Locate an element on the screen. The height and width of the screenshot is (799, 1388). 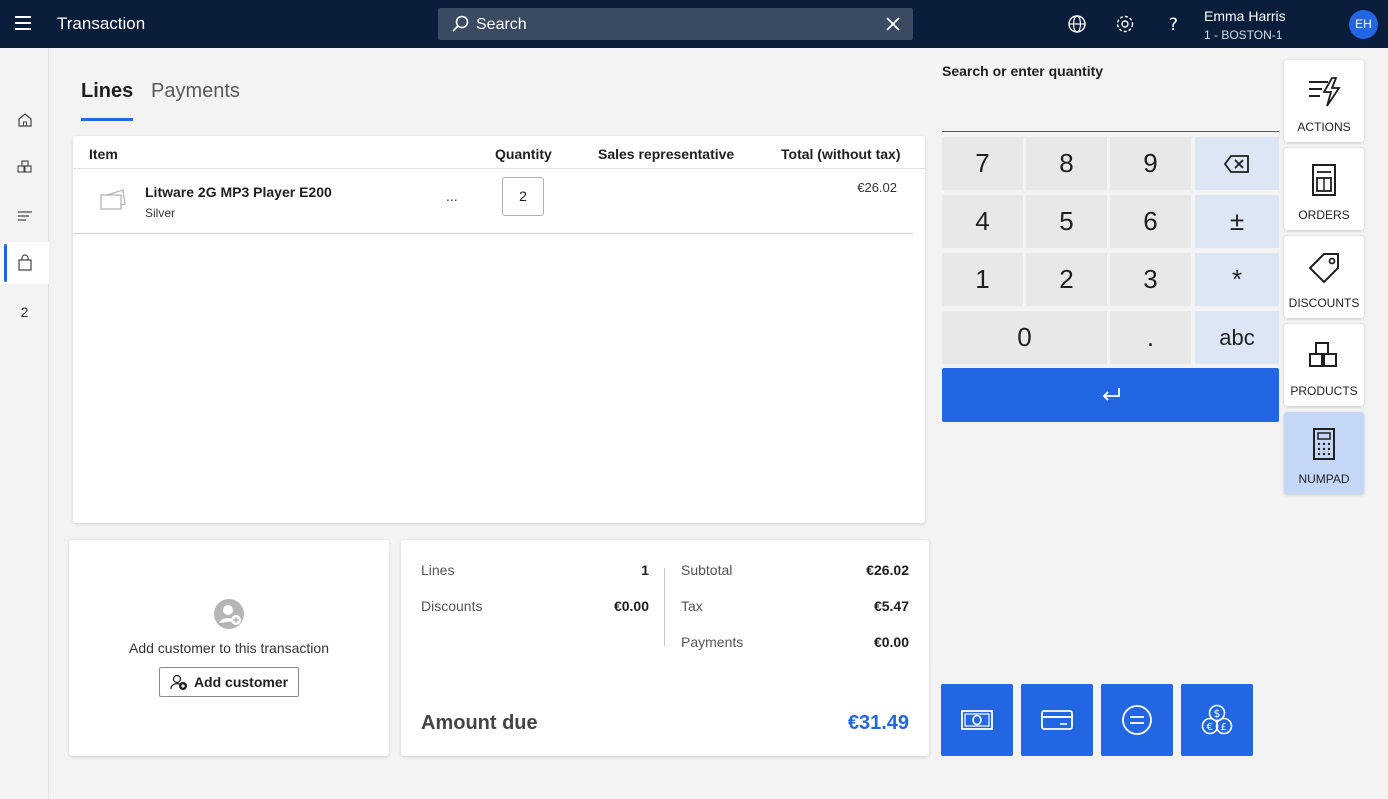
gear-icon is located at coordinates (1125, 24).